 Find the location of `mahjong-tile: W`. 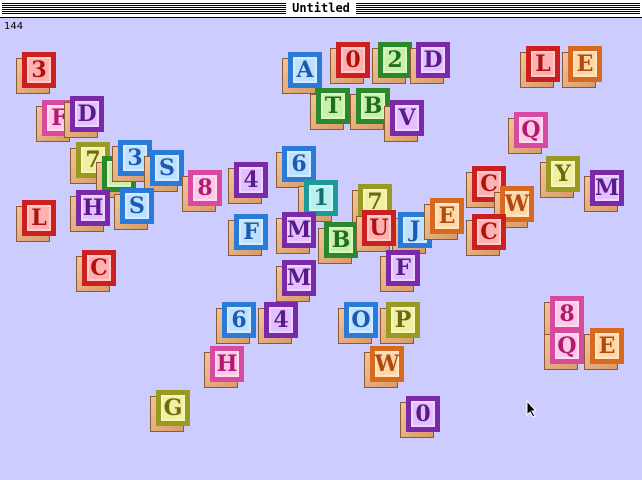

mahjong-tile: W is located at coordinates (384, 367).